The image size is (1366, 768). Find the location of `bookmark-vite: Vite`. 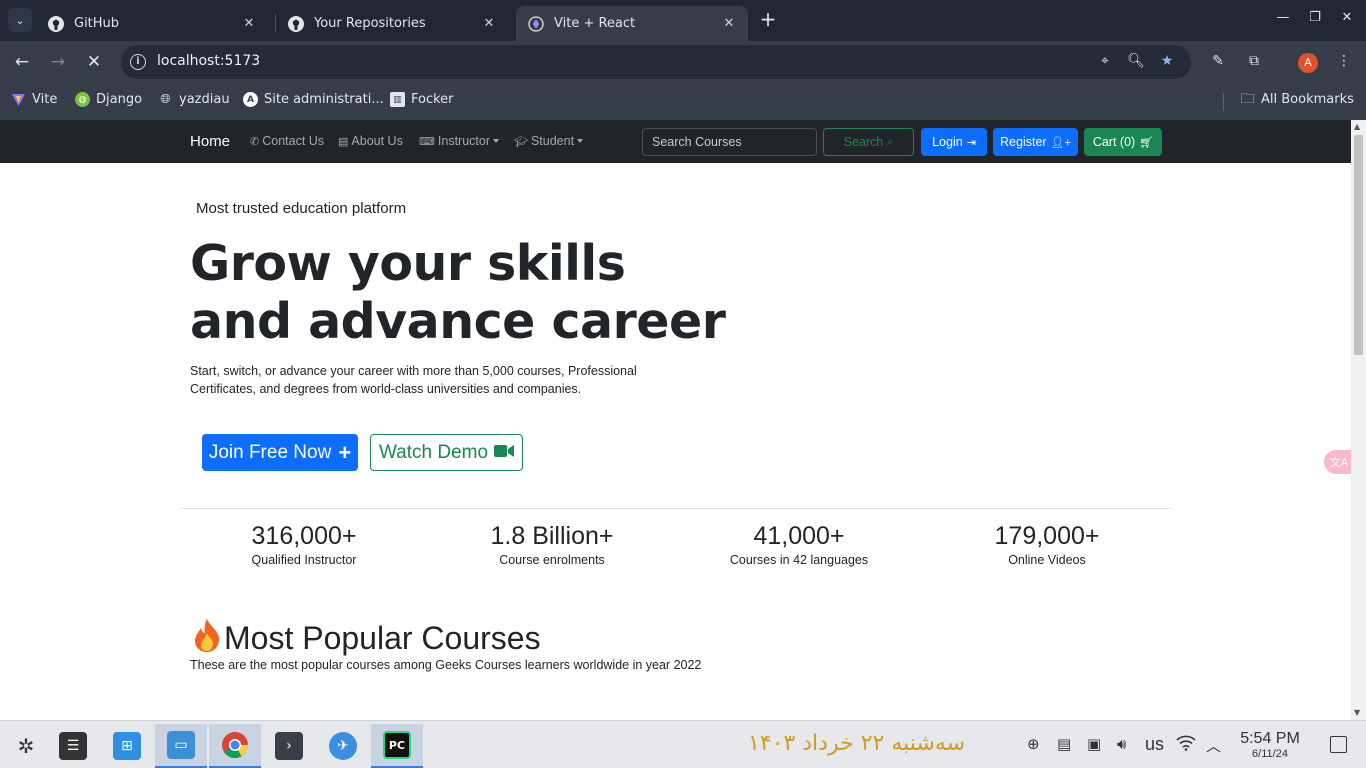

bookmark-vite: Vite is located at coordinates (34, 99).